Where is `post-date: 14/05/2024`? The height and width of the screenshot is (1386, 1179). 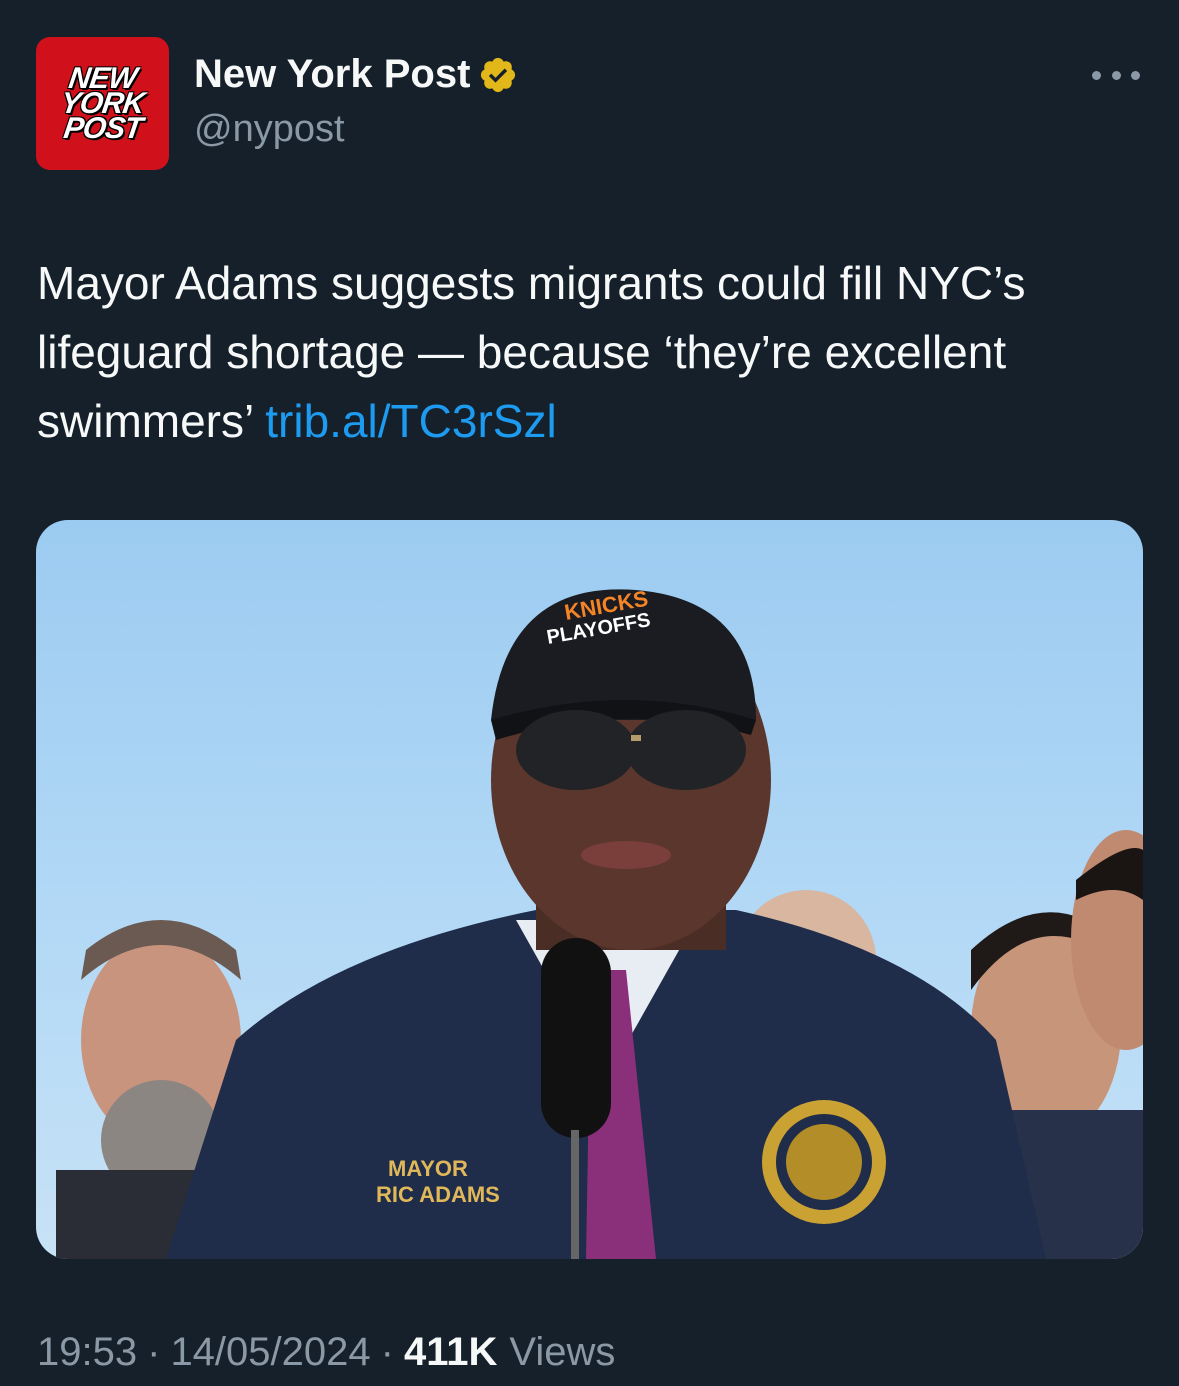
post-date: 14/05/2024 is located at coordinates (270, 1352).